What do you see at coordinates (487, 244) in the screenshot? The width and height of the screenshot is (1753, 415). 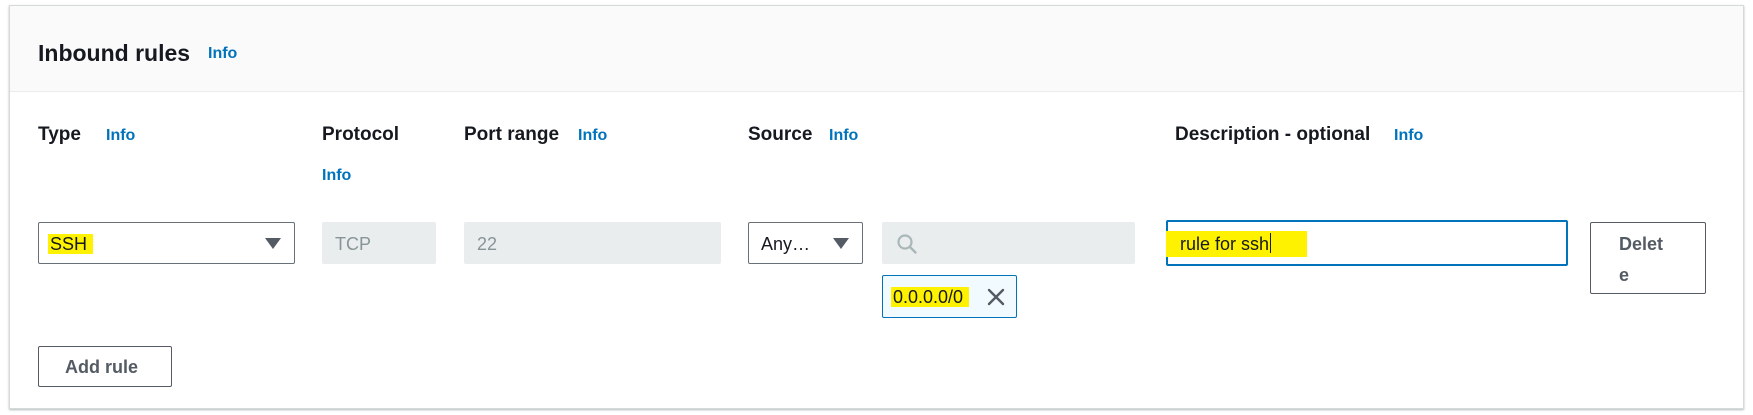 I see `port-range-value: 22` at bounding box center [487, 244].